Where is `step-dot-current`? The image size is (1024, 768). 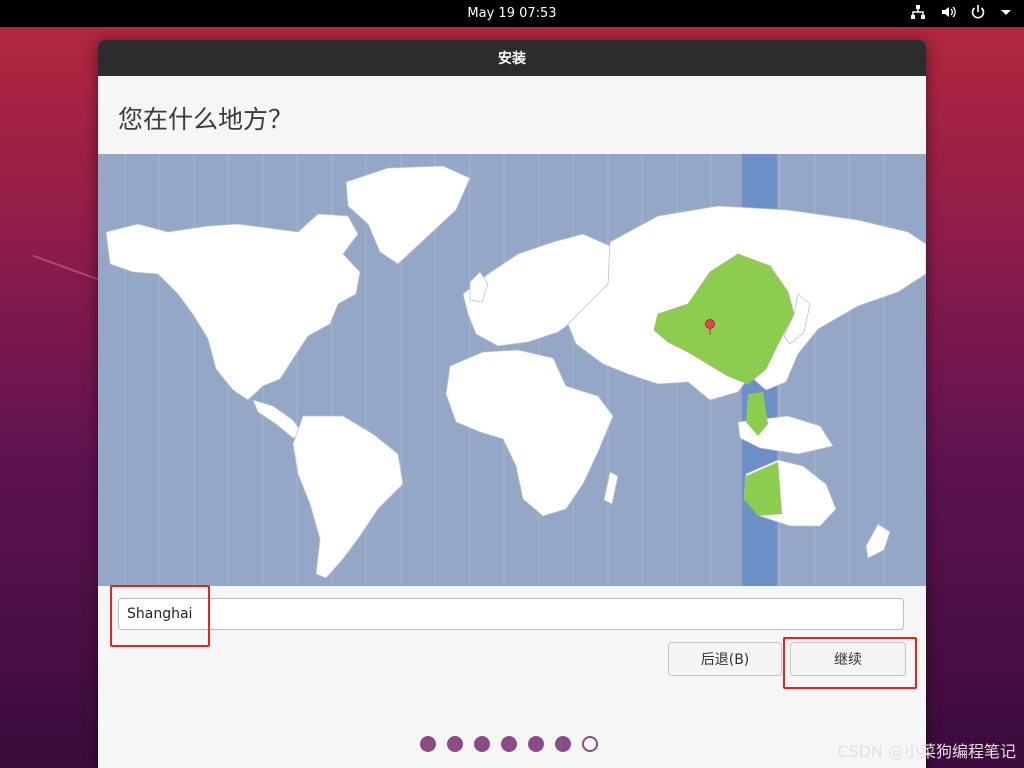 step-dot-current is located at coordinates (590, 744).